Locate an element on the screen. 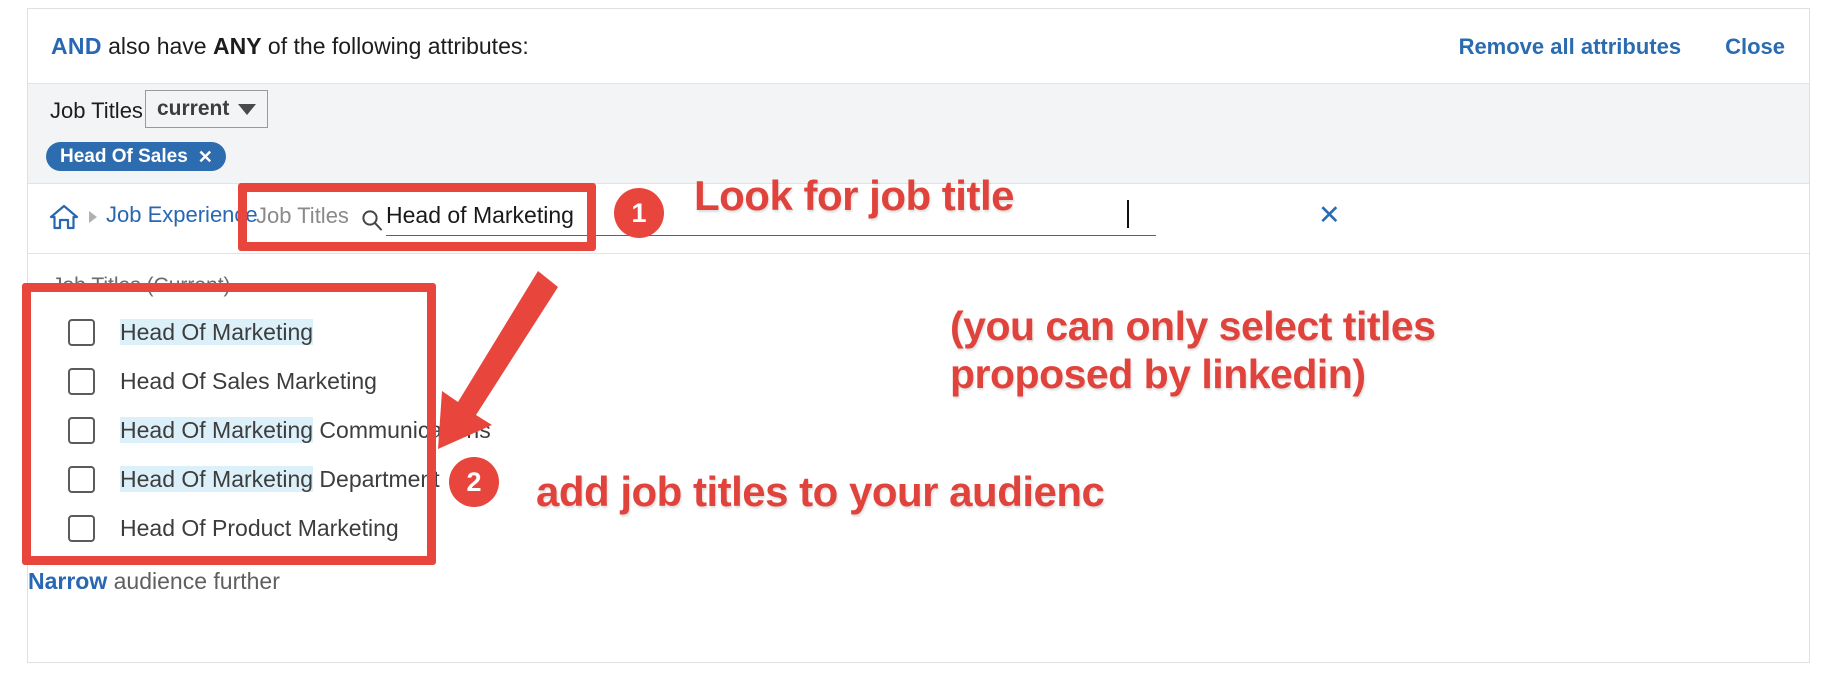 The width and height of the screenshot is (1828, 686). annotation-note-line1: (you can only select titles is located at coordinates (1193, 326).